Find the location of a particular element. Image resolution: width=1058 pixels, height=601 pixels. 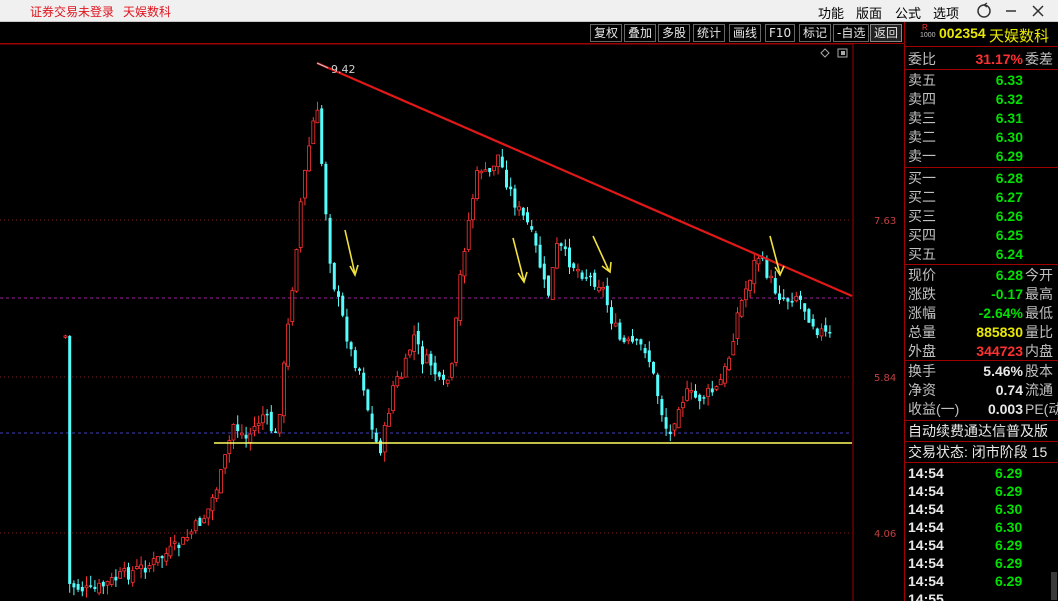

tick-row: 14:54 6.29 is located at coordinates (981, 473).